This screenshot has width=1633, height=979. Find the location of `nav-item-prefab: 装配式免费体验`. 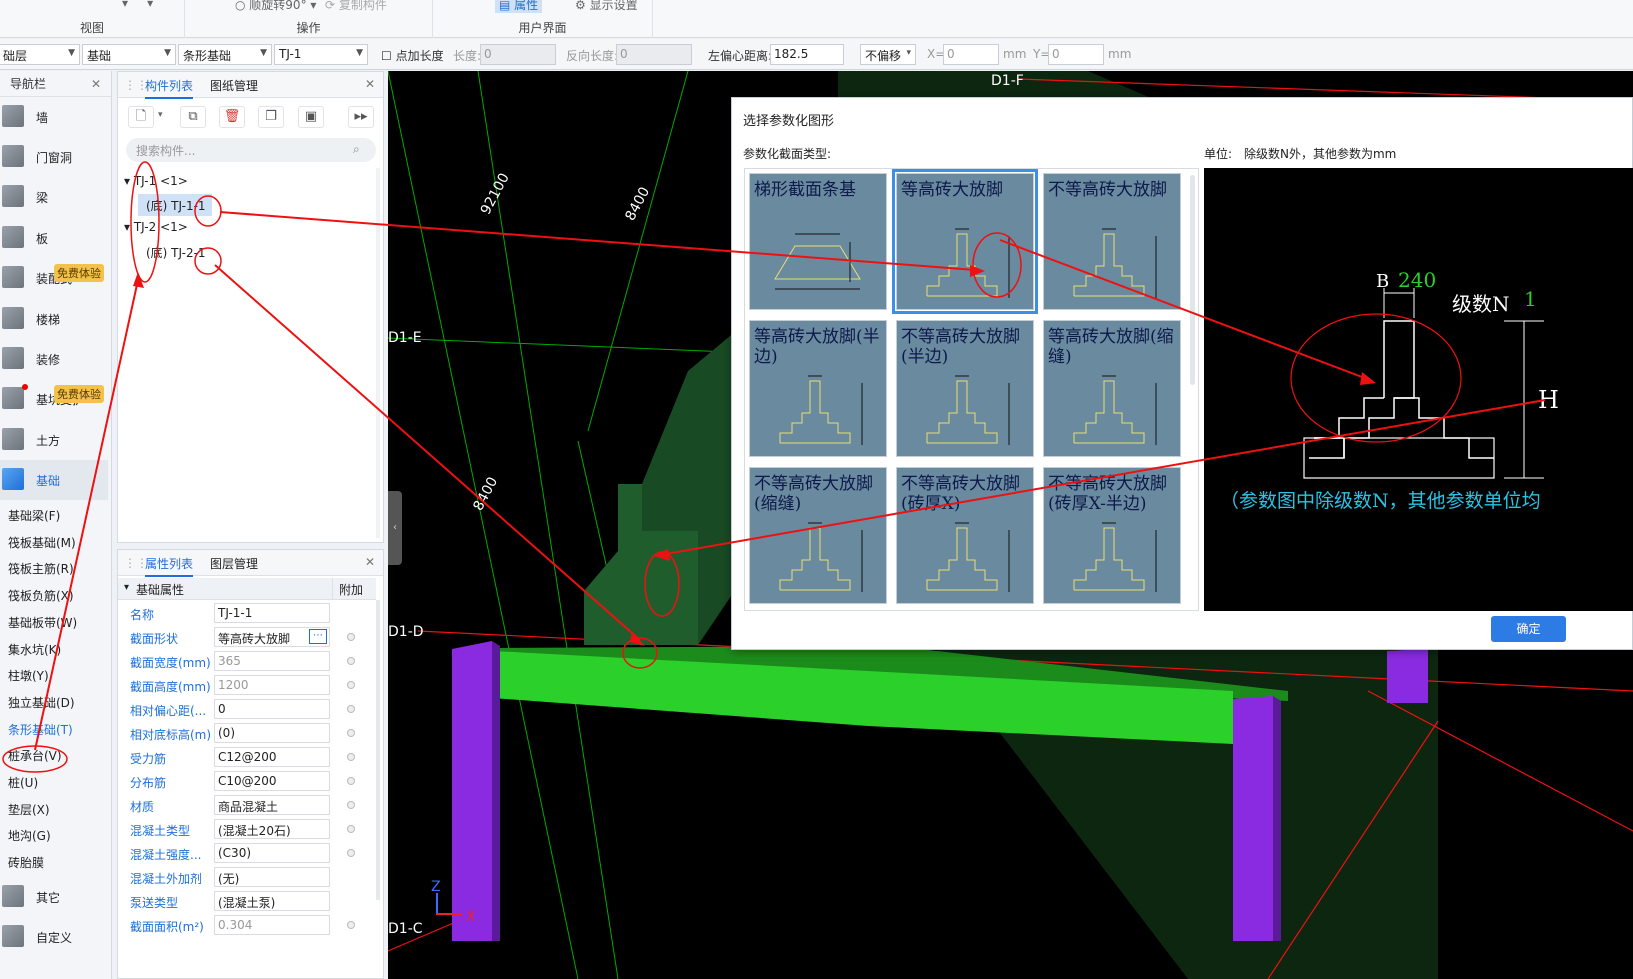

nav-item-prefab: 装配式免费体验 is located at coordinates (54, 278).